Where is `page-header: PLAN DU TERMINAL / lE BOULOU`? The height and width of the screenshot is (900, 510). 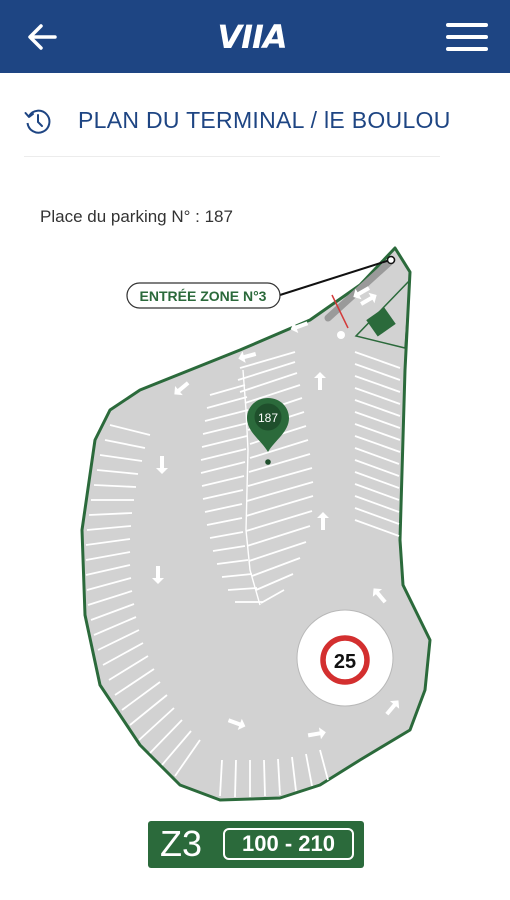
page-header: PLAN DU TERMINAL / lE BOULOU is located at coordinates (244, 122).